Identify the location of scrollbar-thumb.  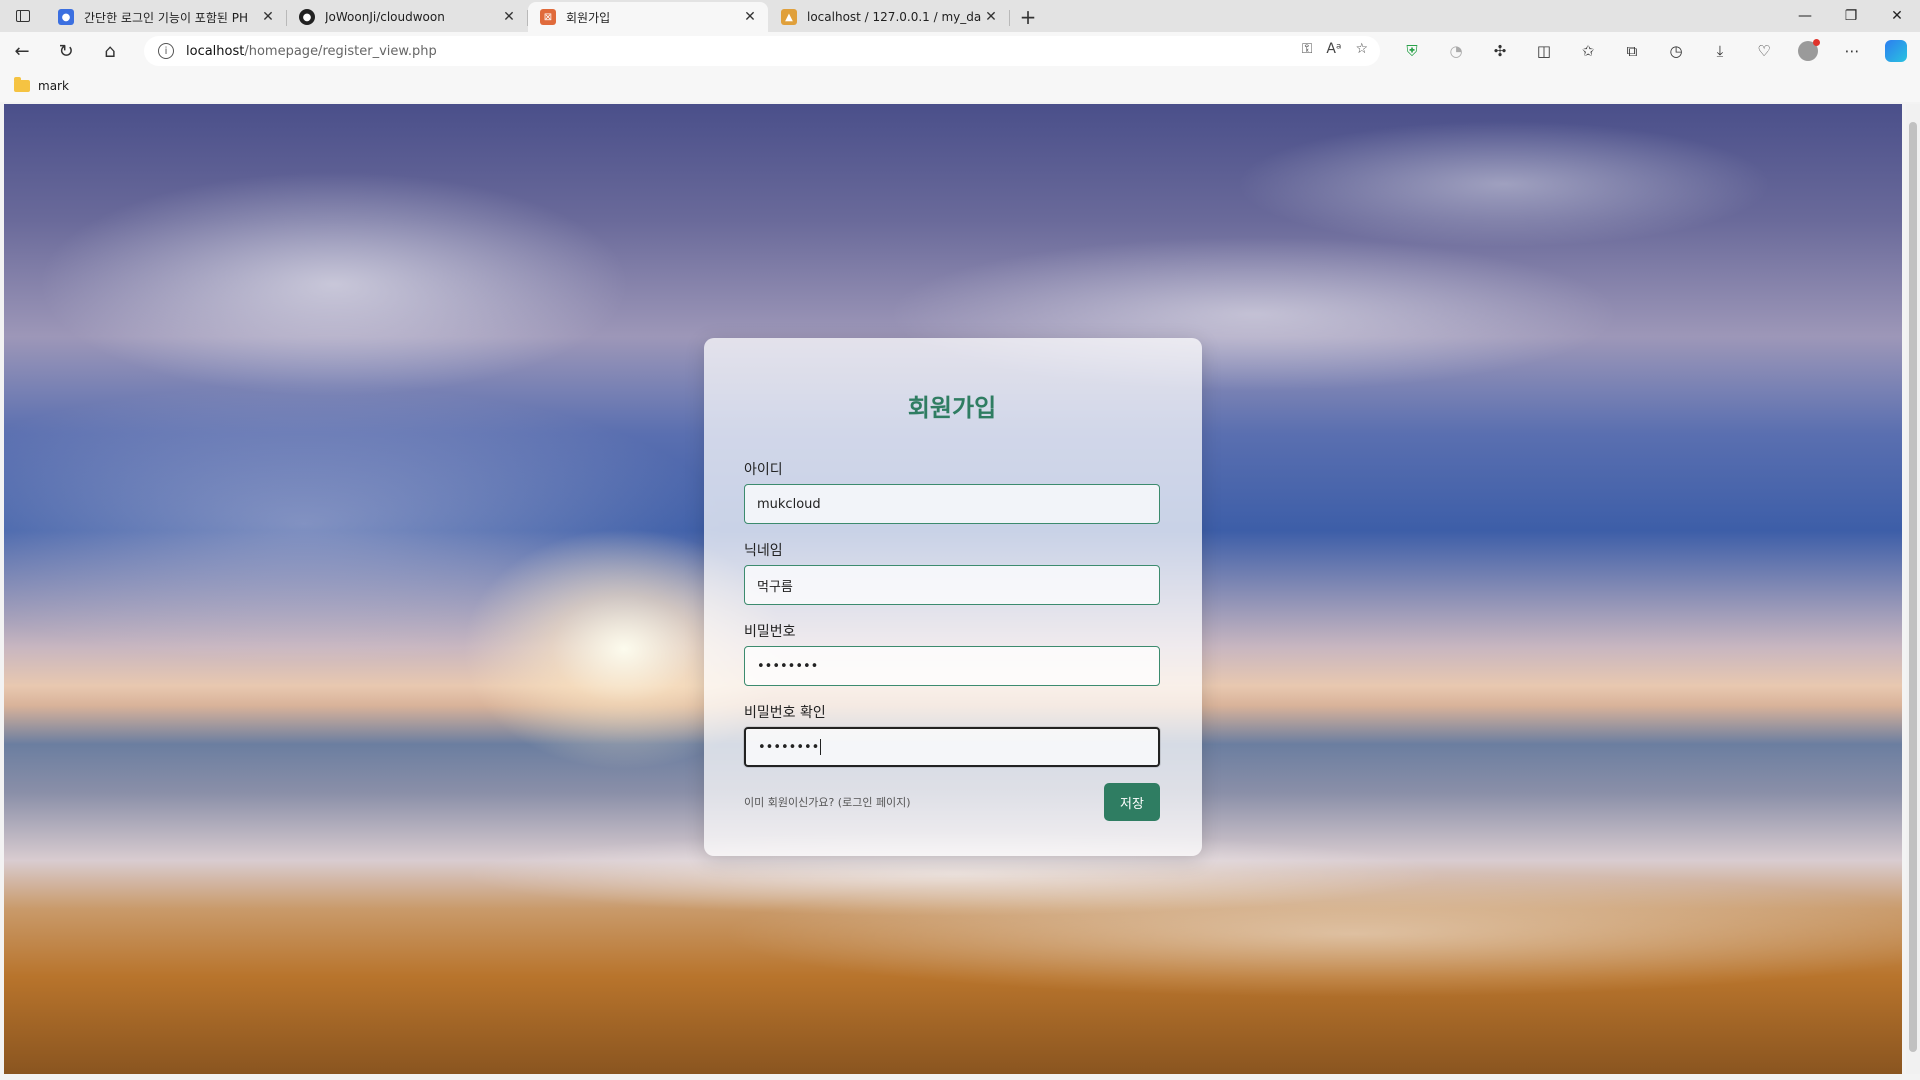
(1913, 587).